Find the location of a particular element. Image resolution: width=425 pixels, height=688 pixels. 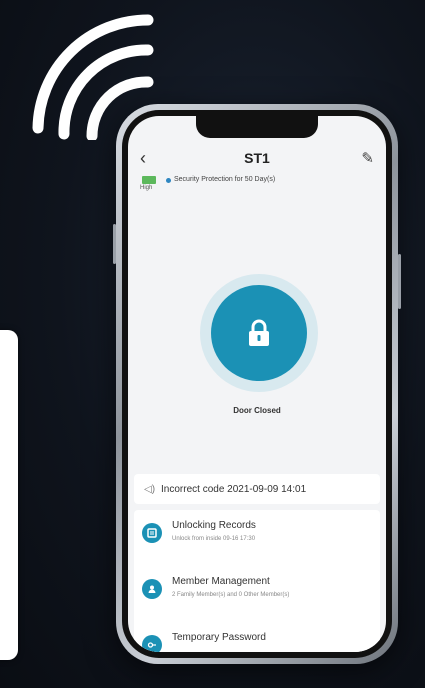

alert-row: ◁) Incorrect code 2021-09-09 14:01 is located at coordinates (257, 489).